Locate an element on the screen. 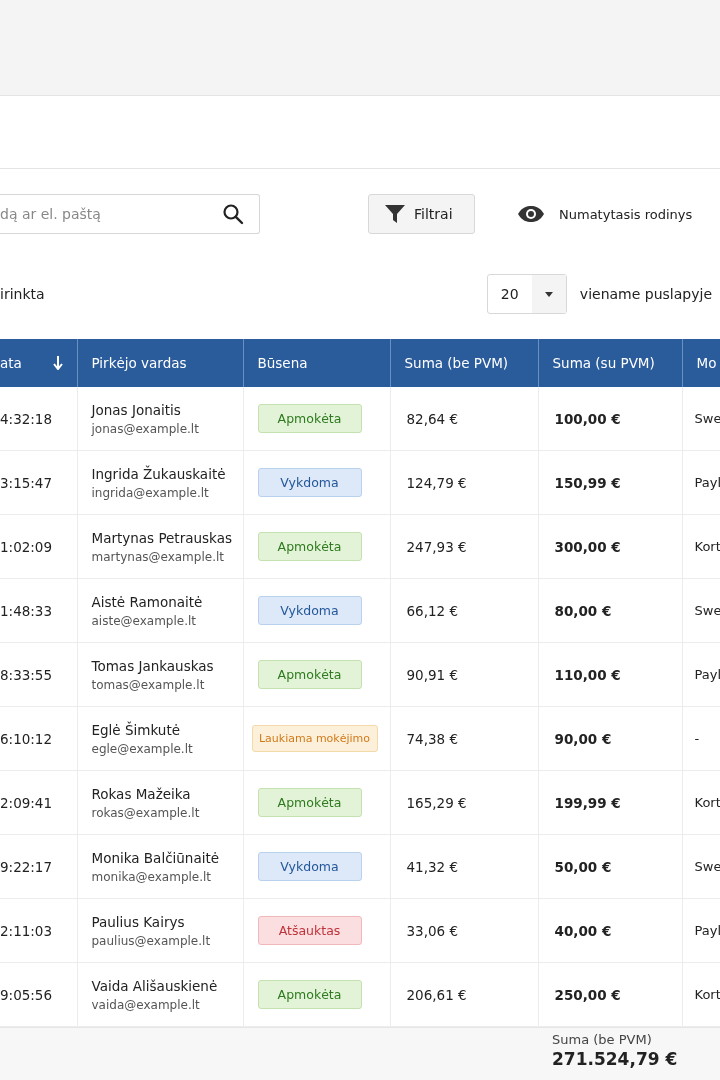  amount-cell: 82,64 € is located at coordinates (464, 419).